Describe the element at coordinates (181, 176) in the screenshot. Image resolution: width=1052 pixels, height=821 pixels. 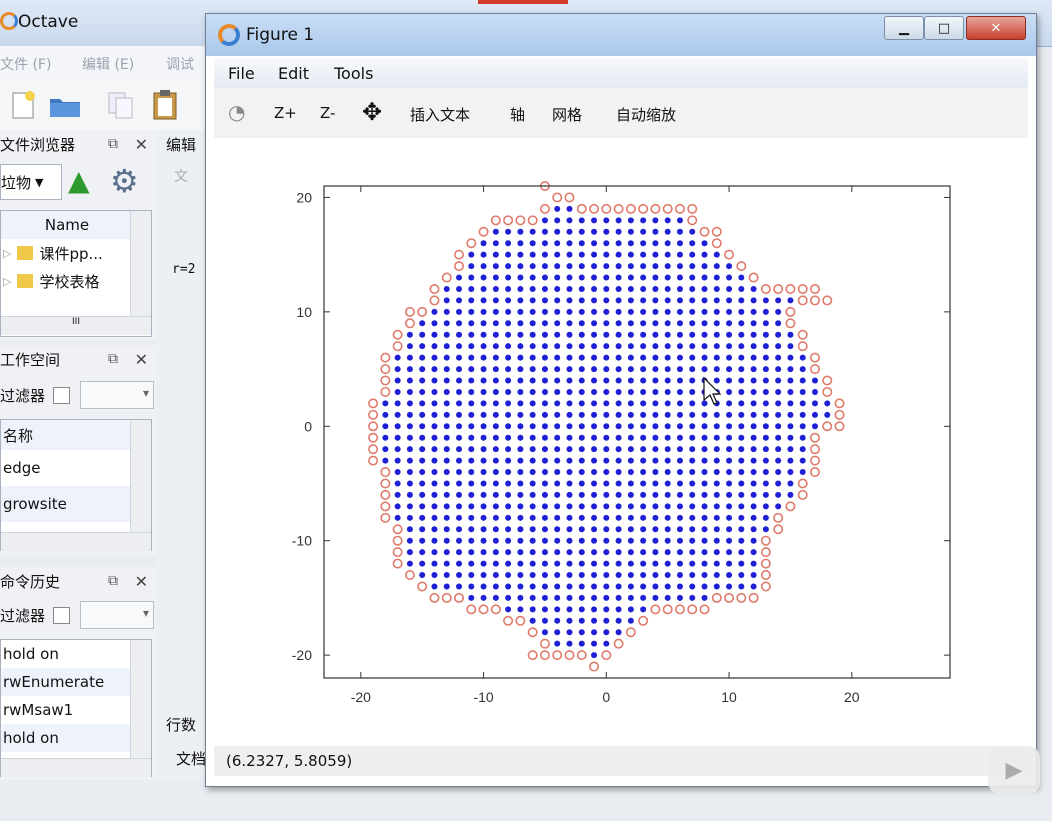
I see `file-tab: 文` at that location.